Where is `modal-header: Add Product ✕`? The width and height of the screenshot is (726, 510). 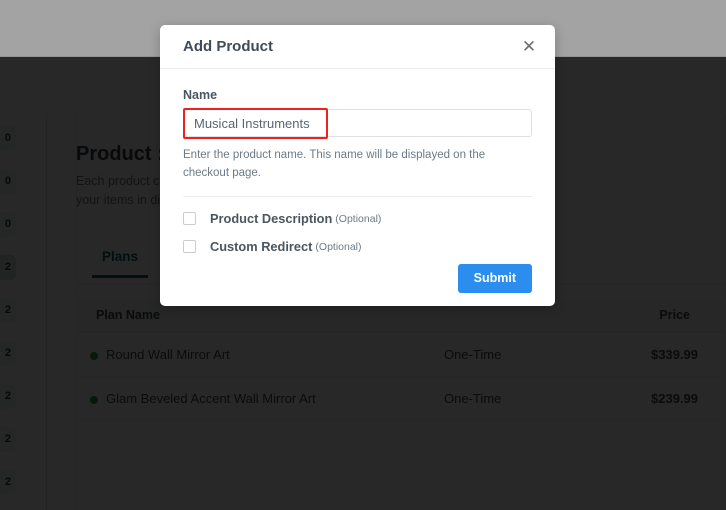 modal-header: Add Product ✕ is located at coordinates (357, 47).